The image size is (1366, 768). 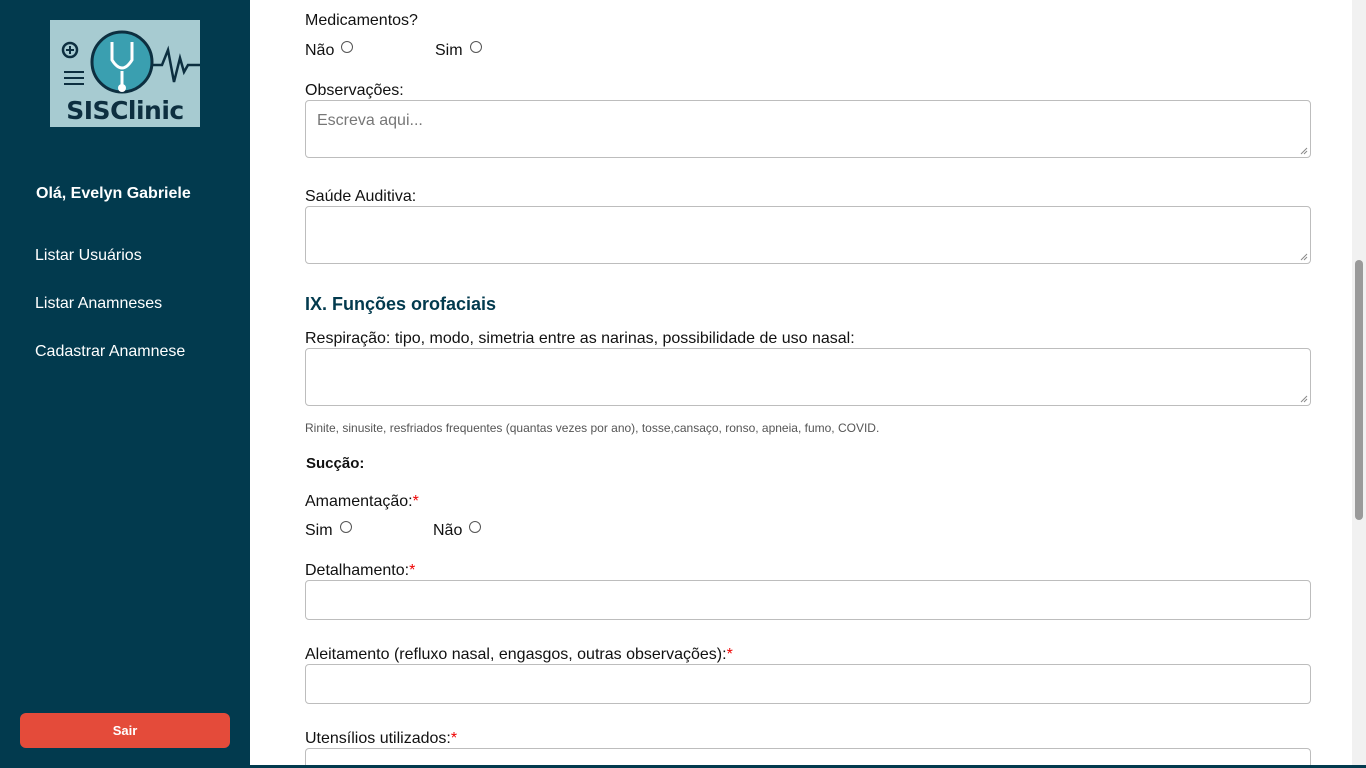 I want to click on section-title-funcoes-orofaciais: IX. Funções orofaciais, so click(x=401, y=304).